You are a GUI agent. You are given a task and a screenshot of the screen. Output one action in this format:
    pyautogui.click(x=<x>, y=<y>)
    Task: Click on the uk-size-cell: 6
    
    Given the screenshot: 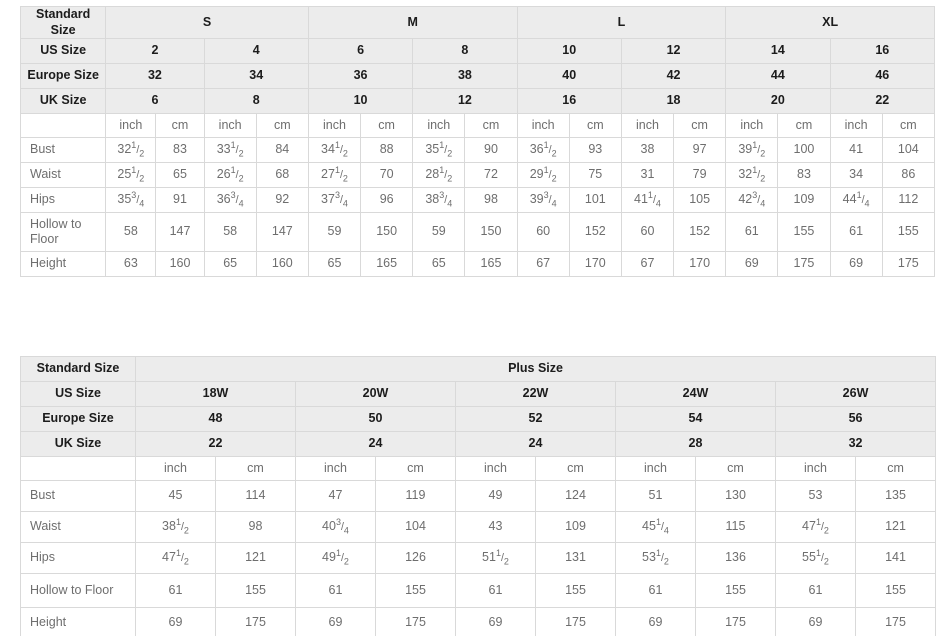 What is the action you would take?
    pyautogui.click(x=155, y=101)
    